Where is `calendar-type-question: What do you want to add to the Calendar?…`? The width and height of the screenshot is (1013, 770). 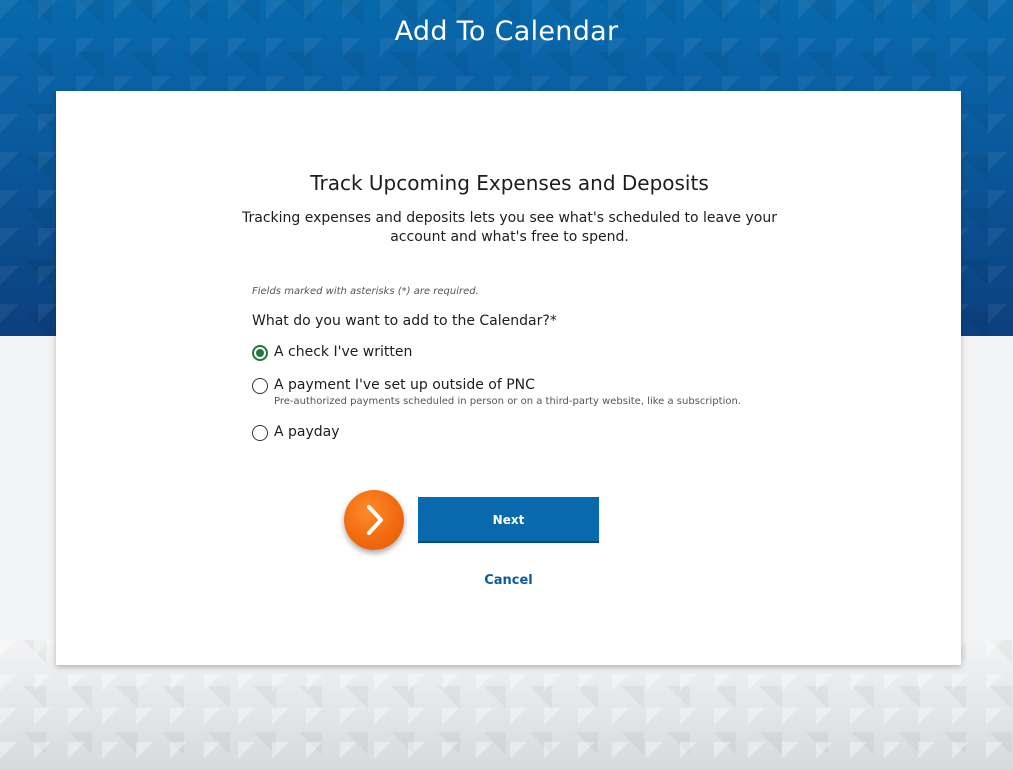
calendar-type-question: What do you want to add to the Calendar?… is located at coordinates (404, 321).